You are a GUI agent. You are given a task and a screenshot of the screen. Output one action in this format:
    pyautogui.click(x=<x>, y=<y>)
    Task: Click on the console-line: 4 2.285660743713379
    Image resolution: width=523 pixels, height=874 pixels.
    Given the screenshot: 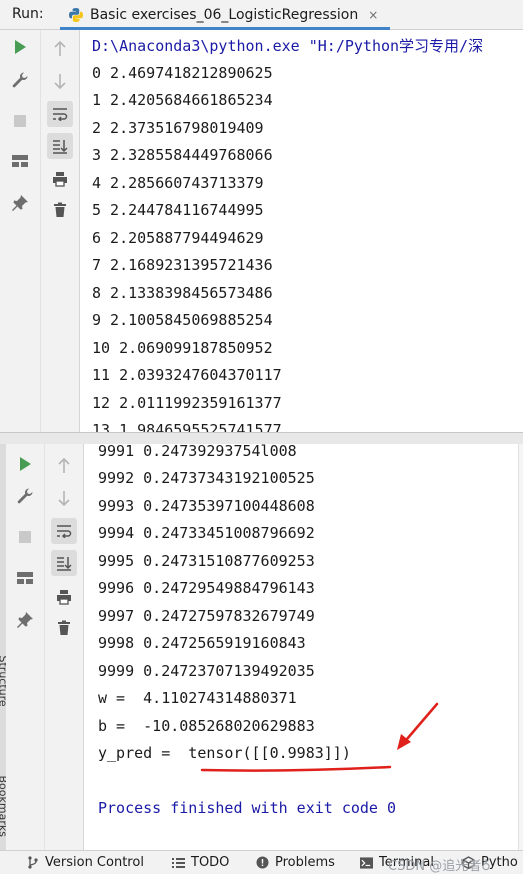 What is the action you would take?
    pyautogui.click(x=178, y=183)
    